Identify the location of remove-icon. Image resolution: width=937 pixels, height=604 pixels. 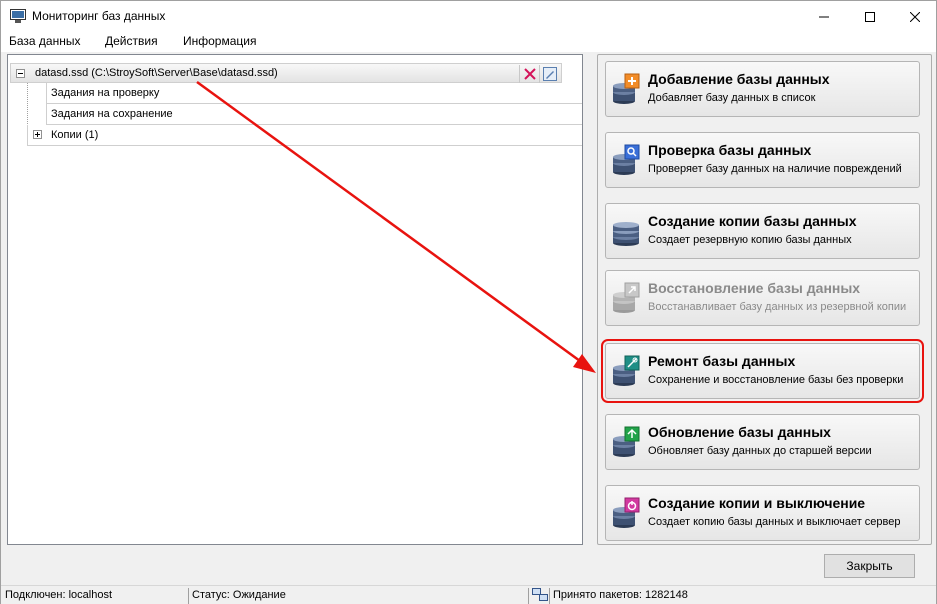
(529, 74).